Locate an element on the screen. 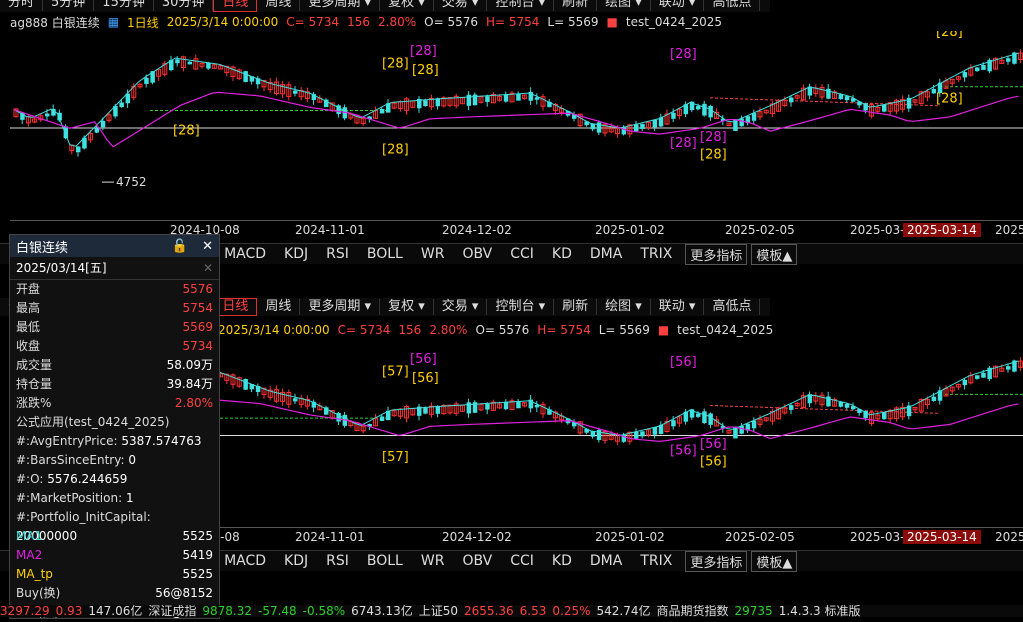  pct-label-bottom: 2.80% is located at coordinates (448, 330).